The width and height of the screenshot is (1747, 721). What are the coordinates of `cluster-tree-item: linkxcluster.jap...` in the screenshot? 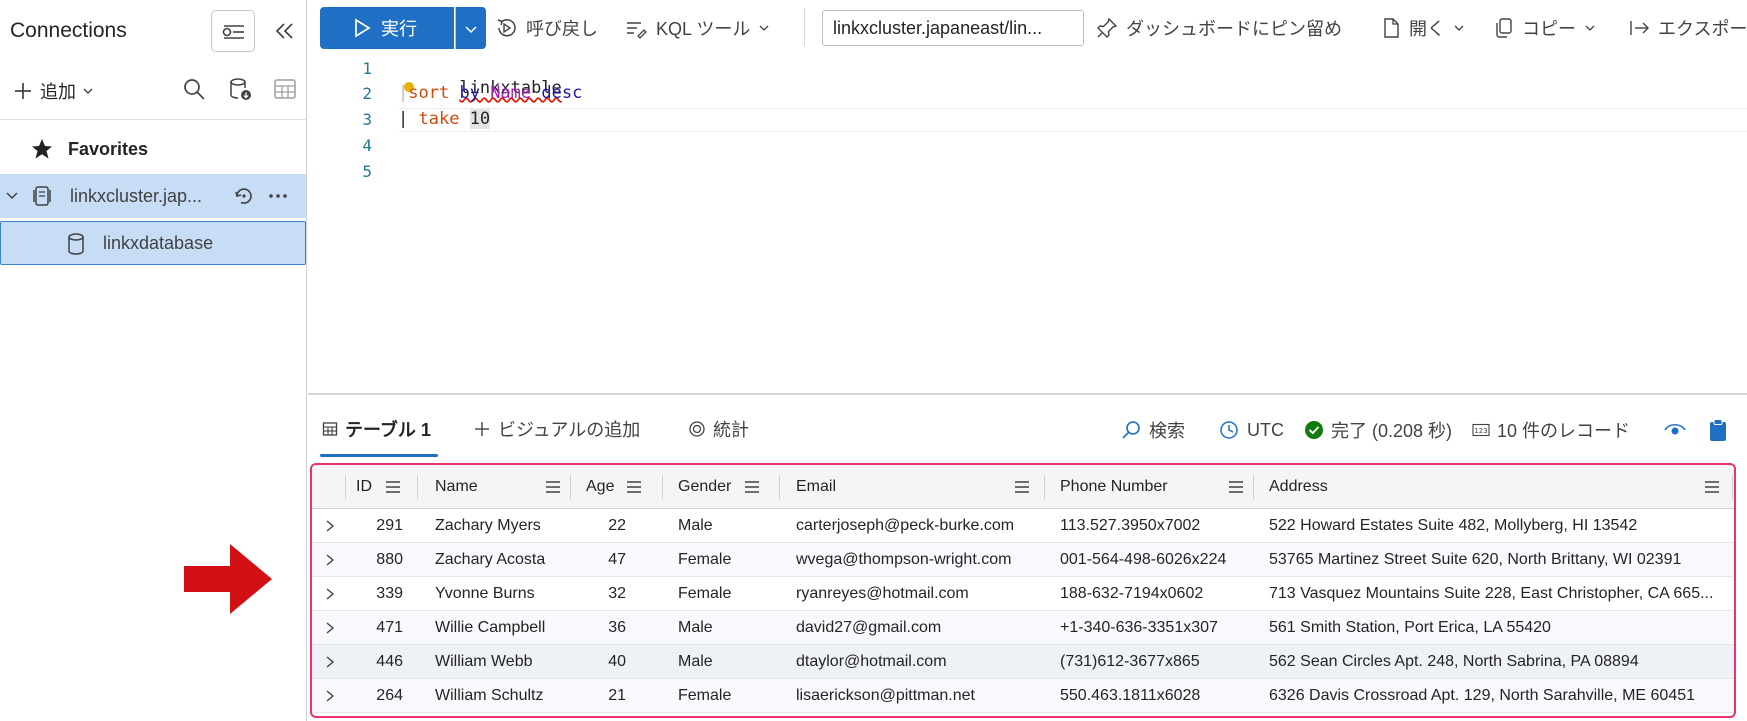 It's located at (153, 196).